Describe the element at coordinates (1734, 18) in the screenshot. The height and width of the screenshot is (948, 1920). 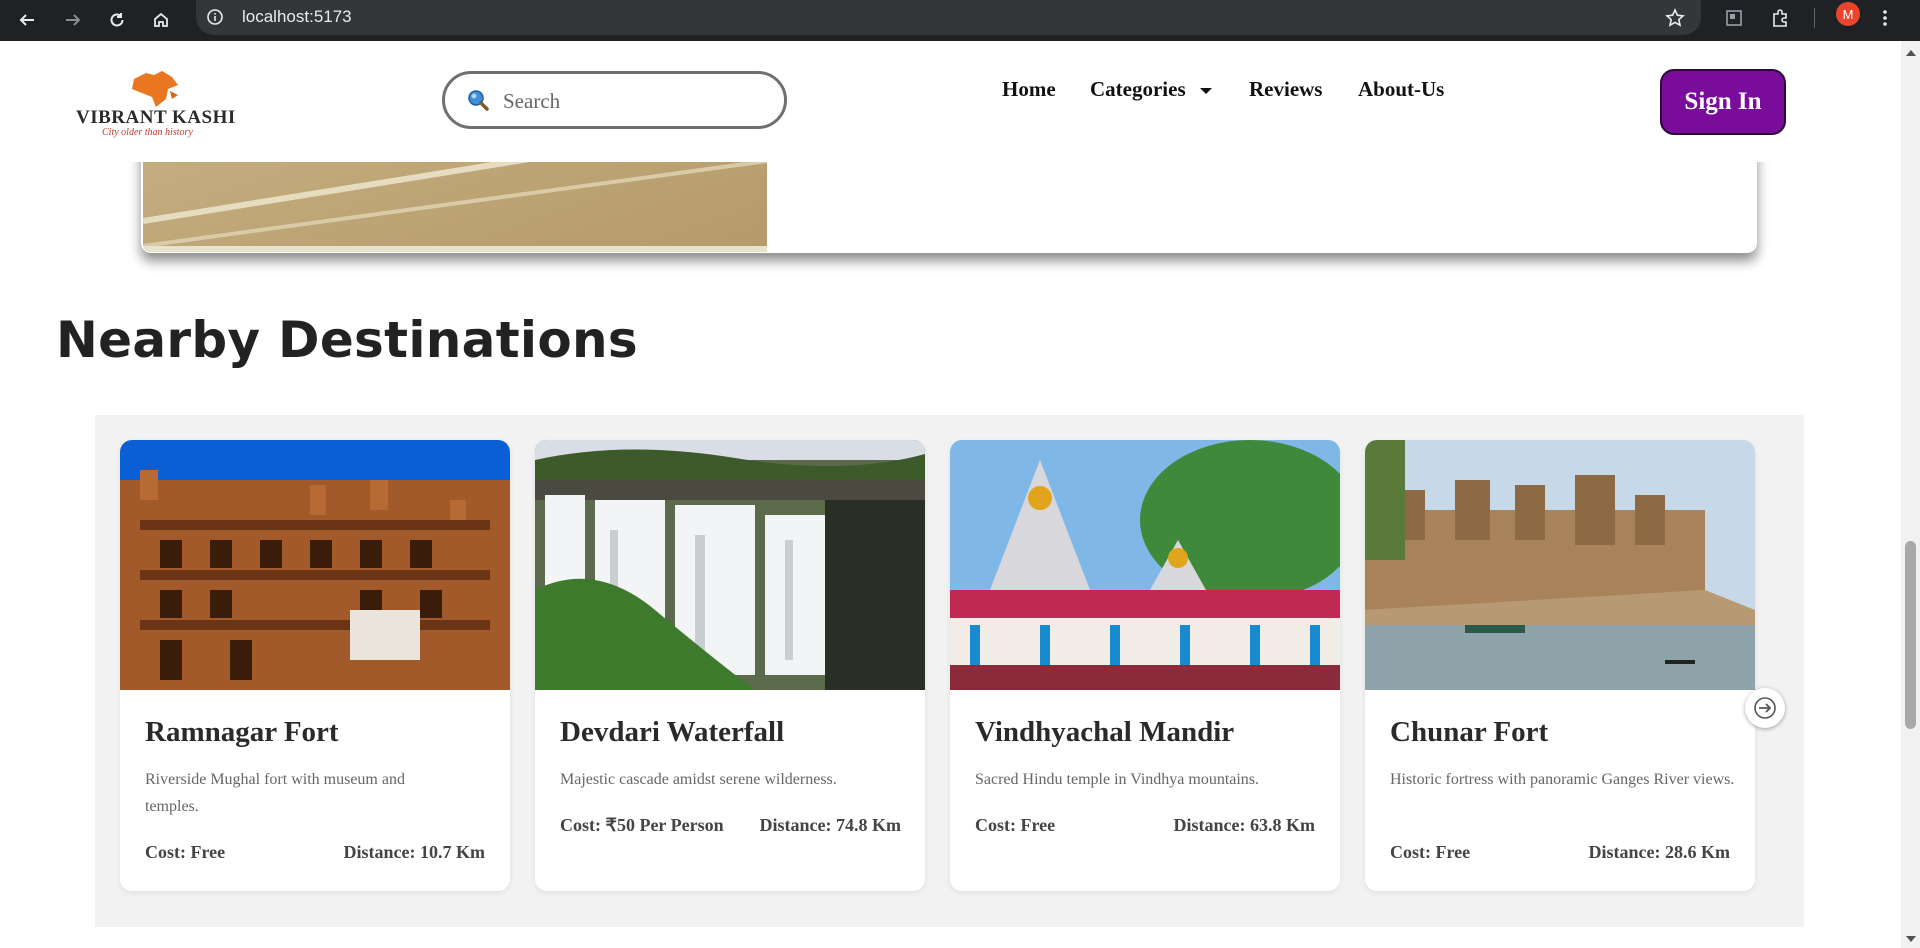
I see `extension-icon` at that location.